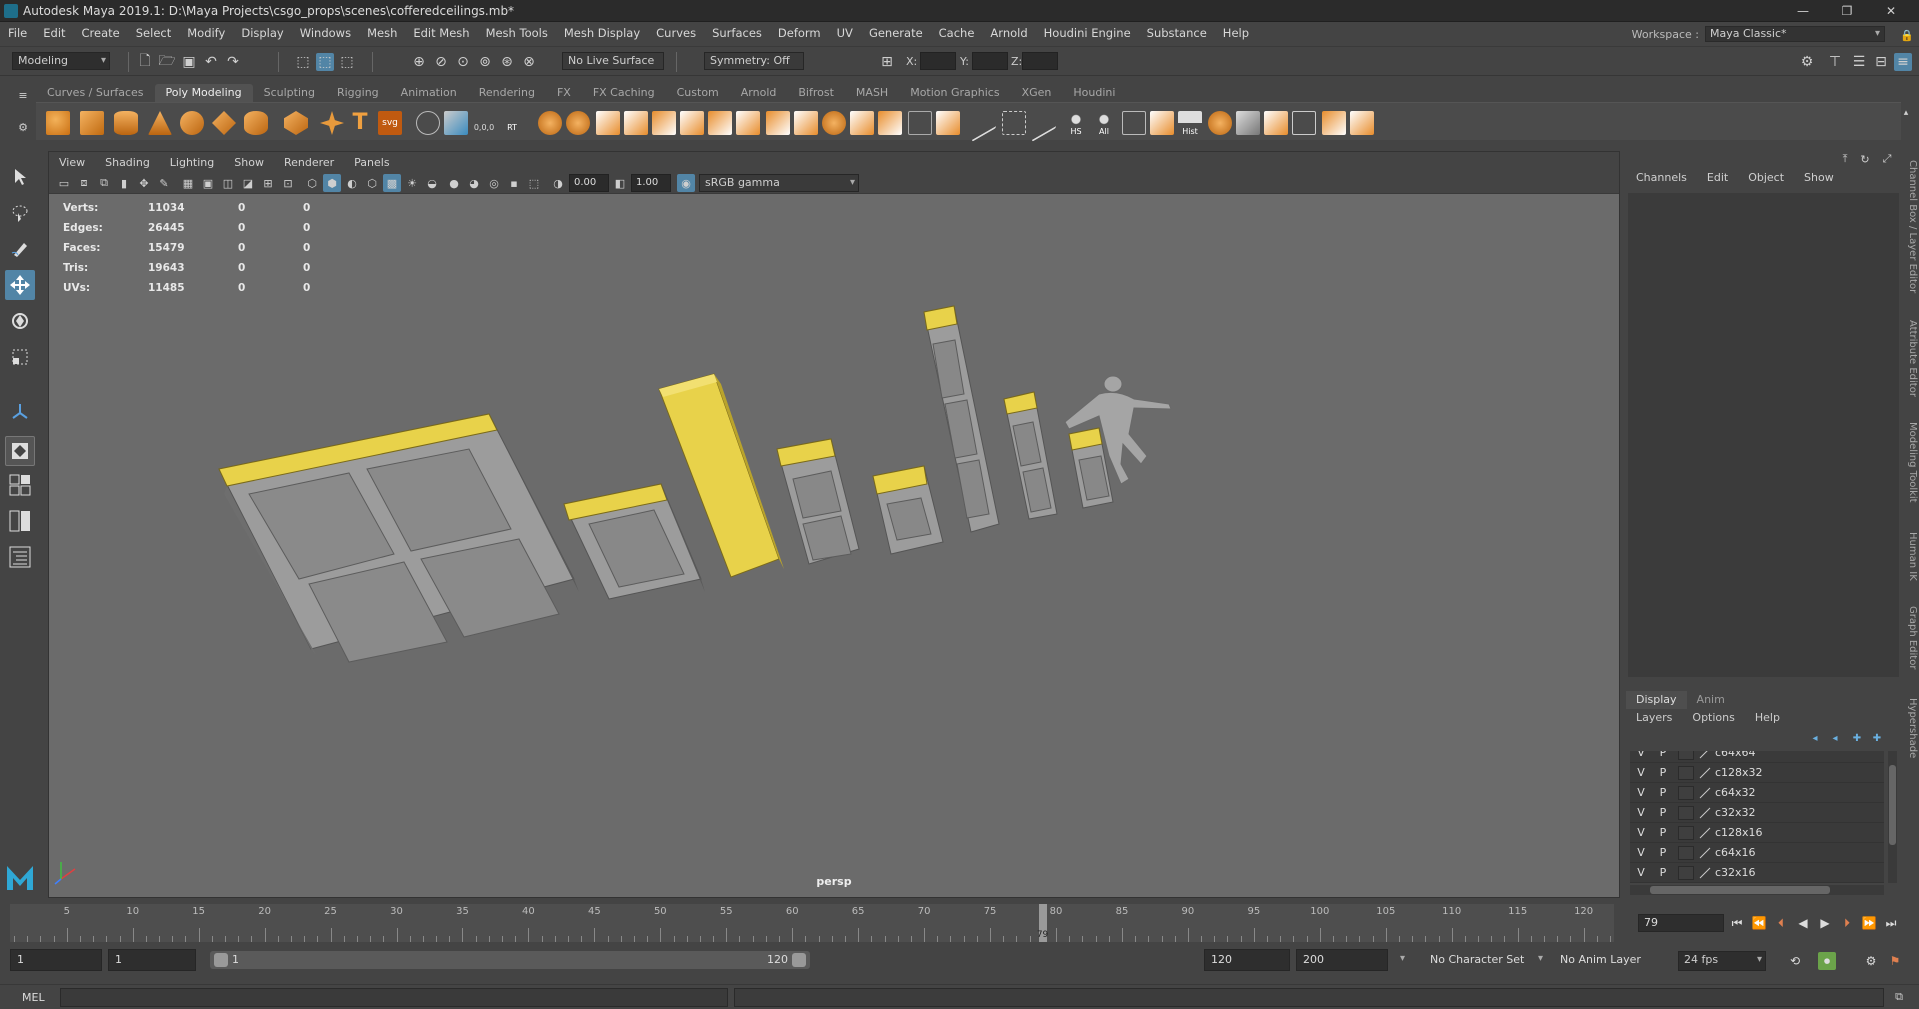 The image size is (1919, 1009). I want to click on camera-attributes-icon: ⧈, so click(84, 183).